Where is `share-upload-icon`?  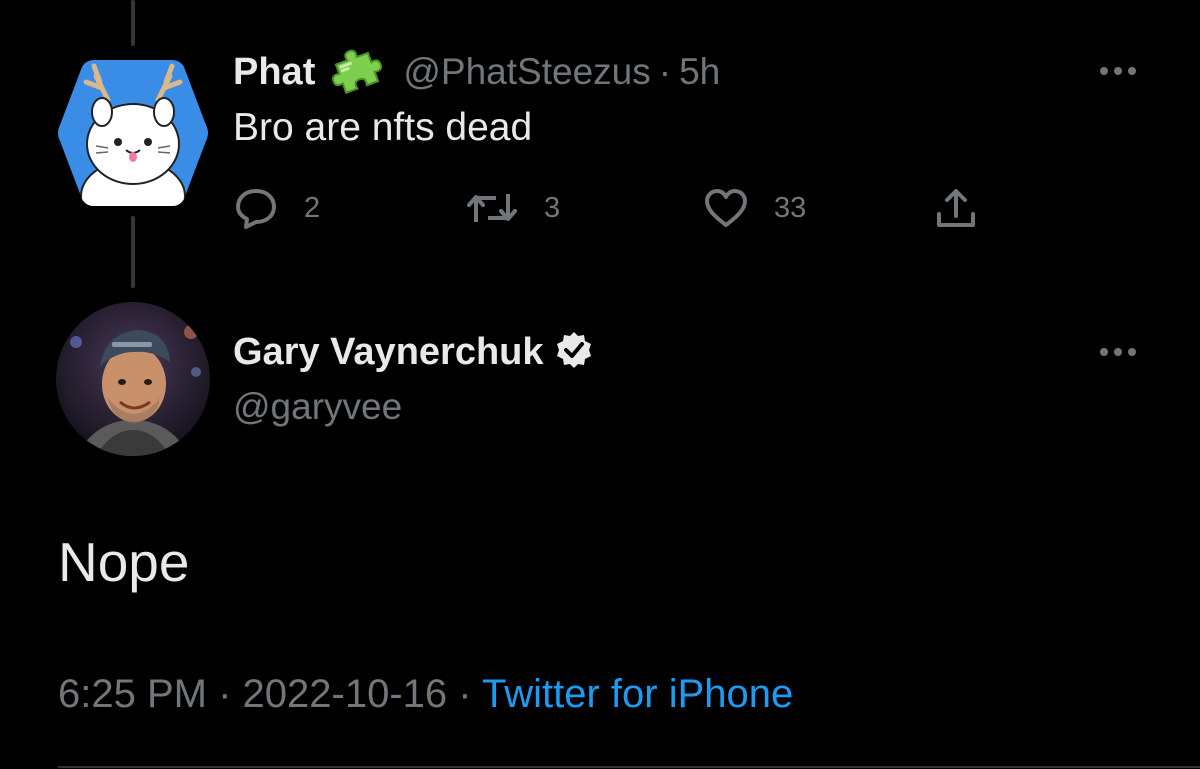
share-upload-icon is located at coordinates (956, 208).